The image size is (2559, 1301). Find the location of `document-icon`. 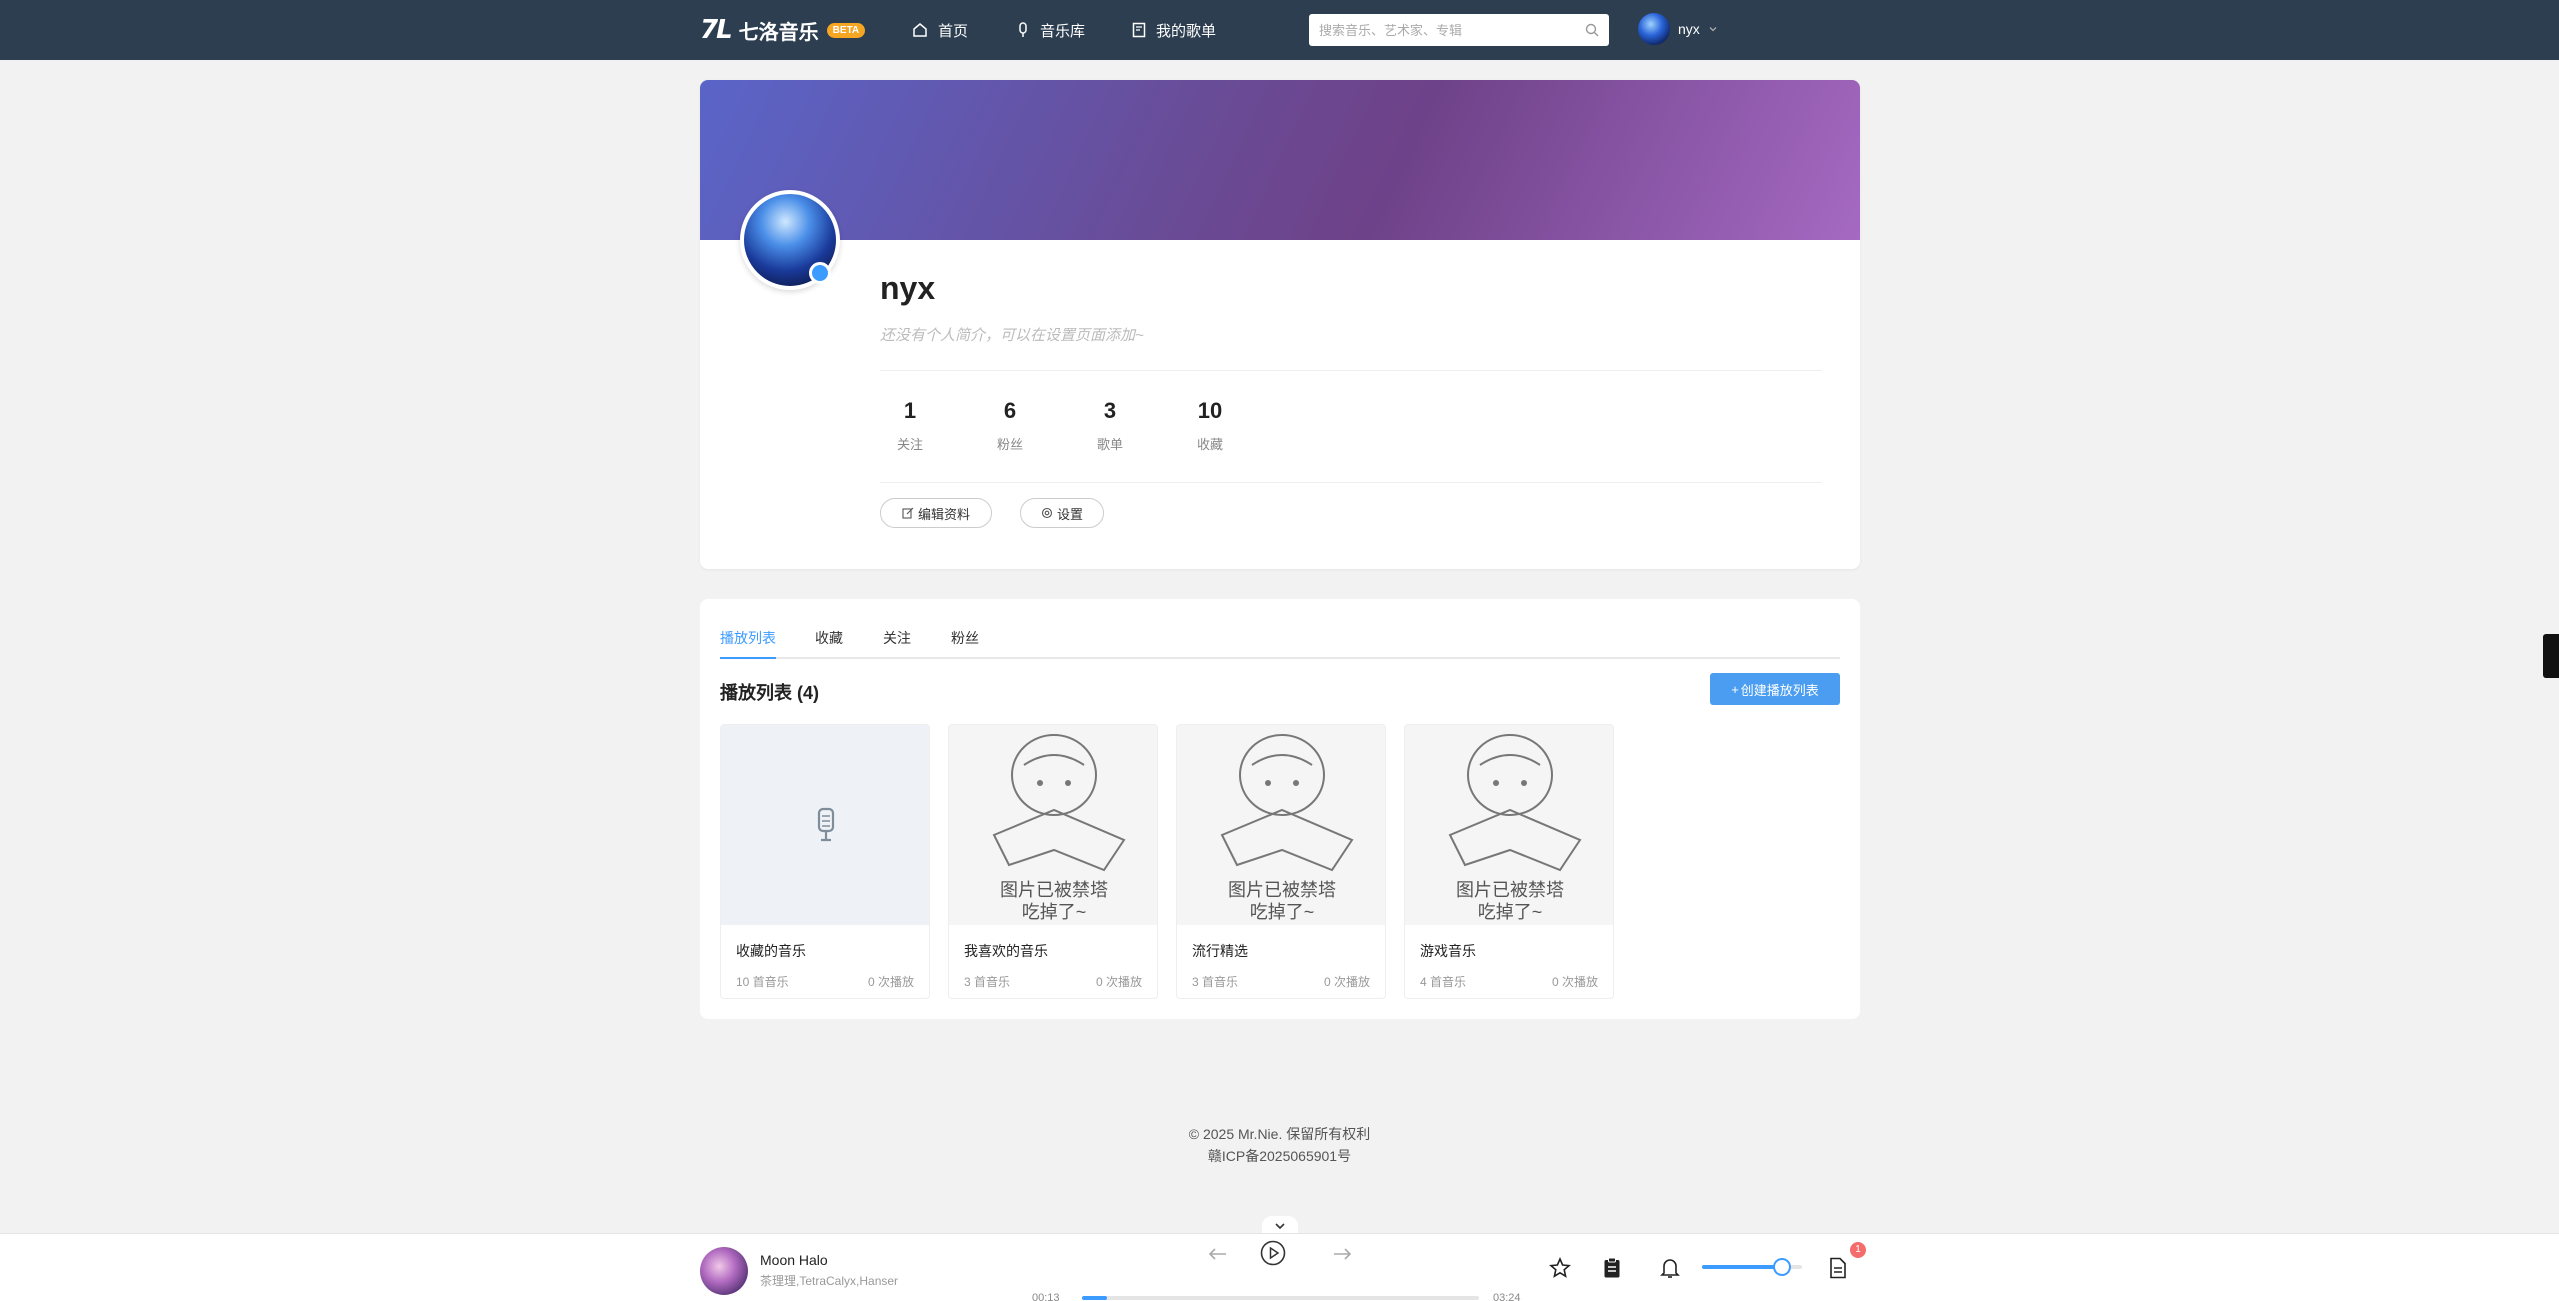

document-icon is located at coordinates (1838, 1268).